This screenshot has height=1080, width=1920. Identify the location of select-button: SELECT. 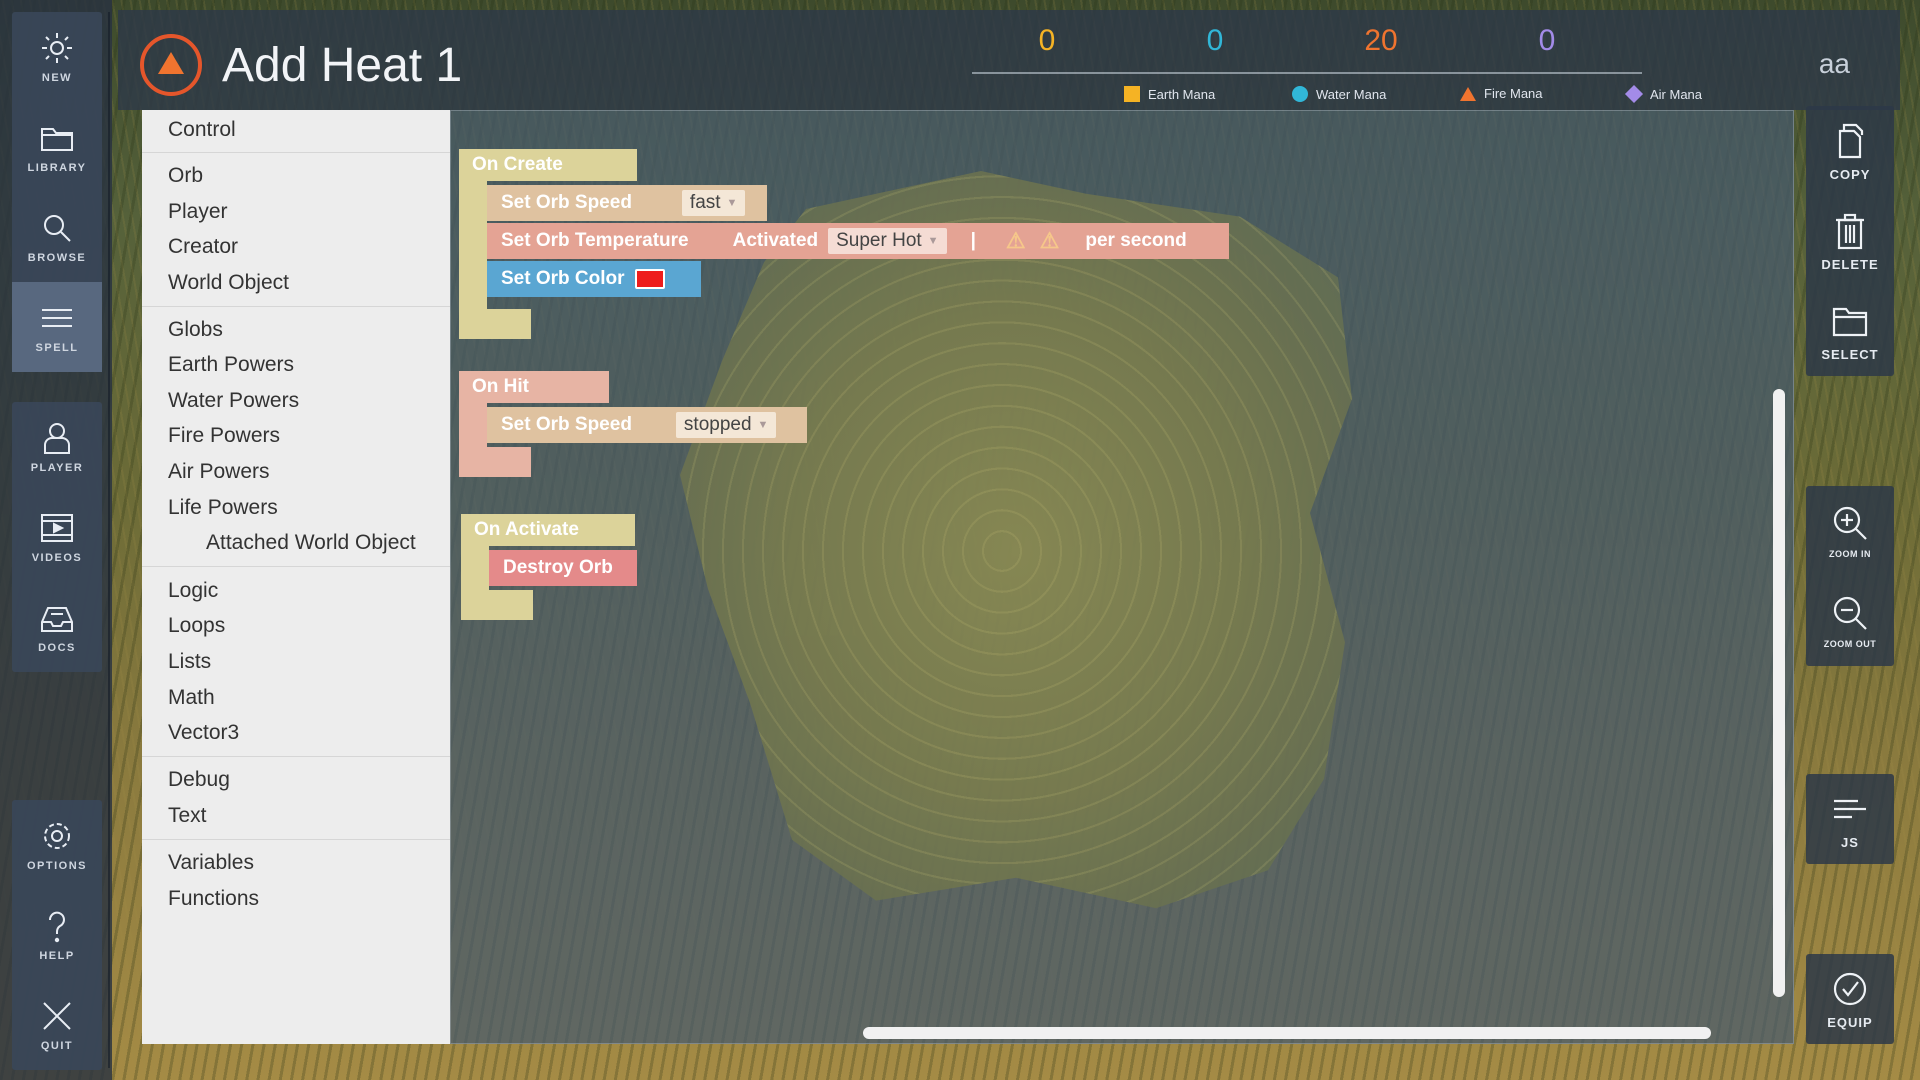
(1850, 331).